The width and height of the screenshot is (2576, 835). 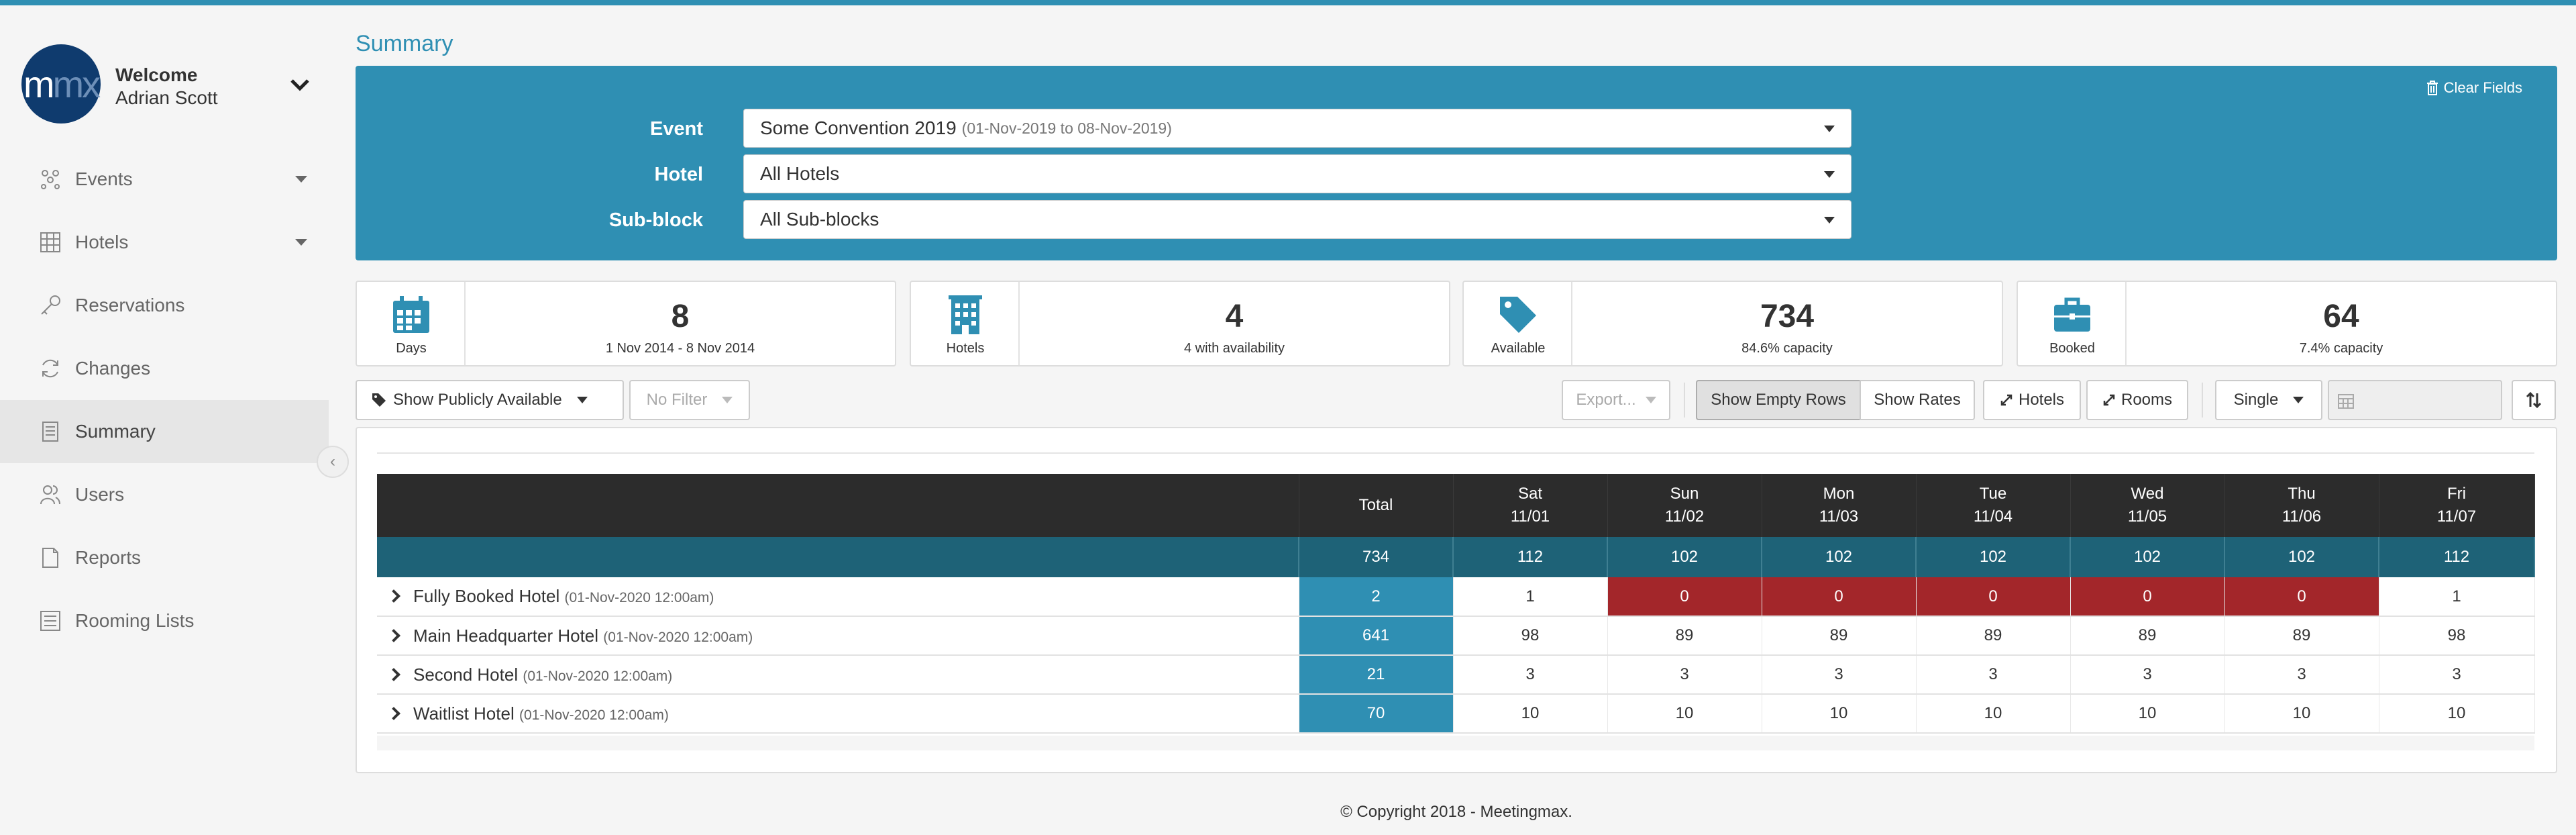 What do you see at coordinates (2301, 505) in the screenshot?
I see `column-header-day: Thu 11/06` at bounding box center [2301, 505].